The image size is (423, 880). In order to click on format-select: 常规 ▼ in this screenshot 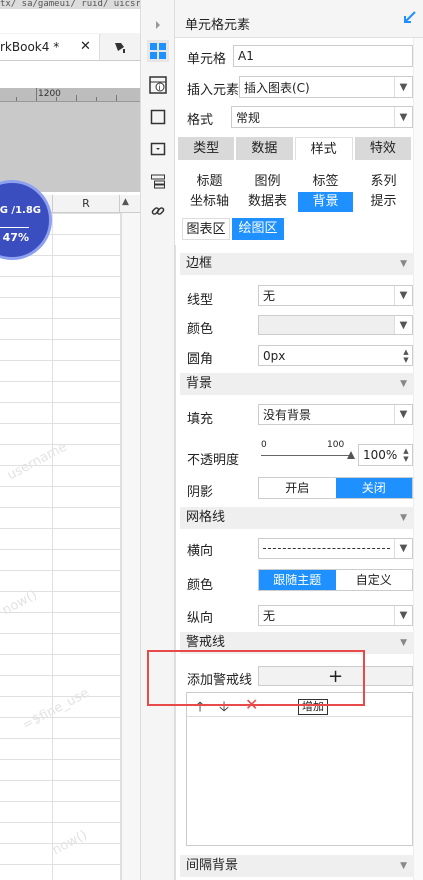, I will do `click(322, 117)`.